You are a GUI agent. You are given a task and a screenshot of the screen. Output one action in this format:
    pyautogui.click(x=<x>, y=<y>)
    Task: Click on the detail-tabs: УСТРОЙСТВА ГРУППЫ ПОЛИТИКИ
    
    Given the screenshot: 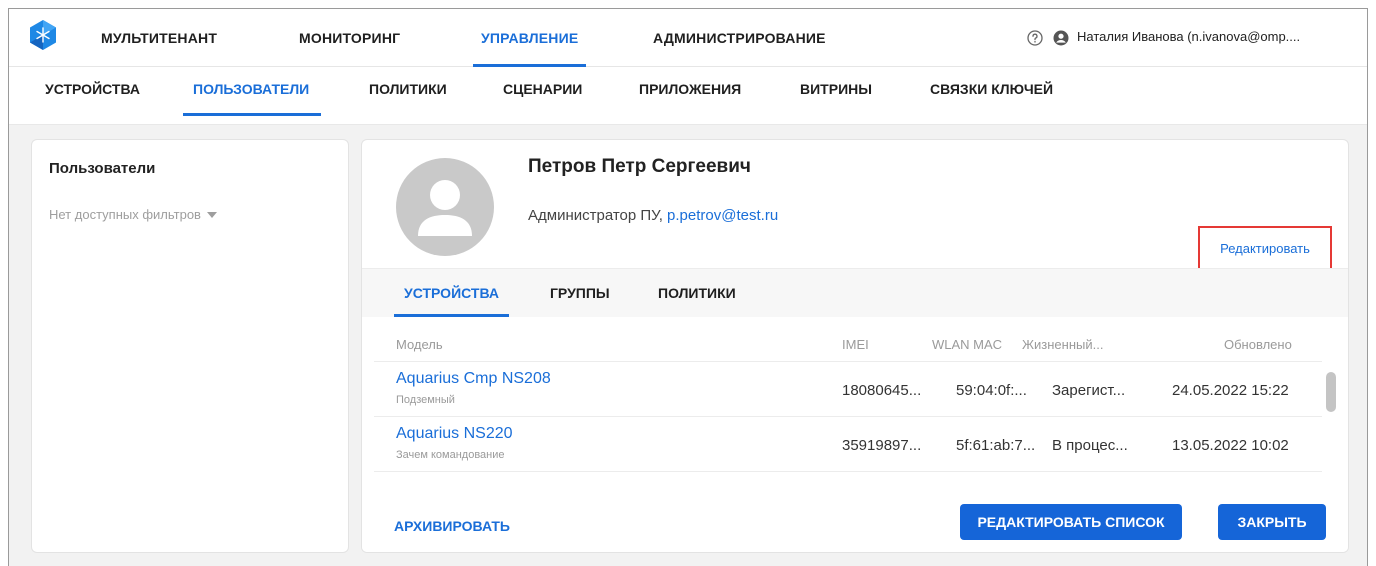 What is the action you would take?
    pyautogui.click(x=855, y=293)
    